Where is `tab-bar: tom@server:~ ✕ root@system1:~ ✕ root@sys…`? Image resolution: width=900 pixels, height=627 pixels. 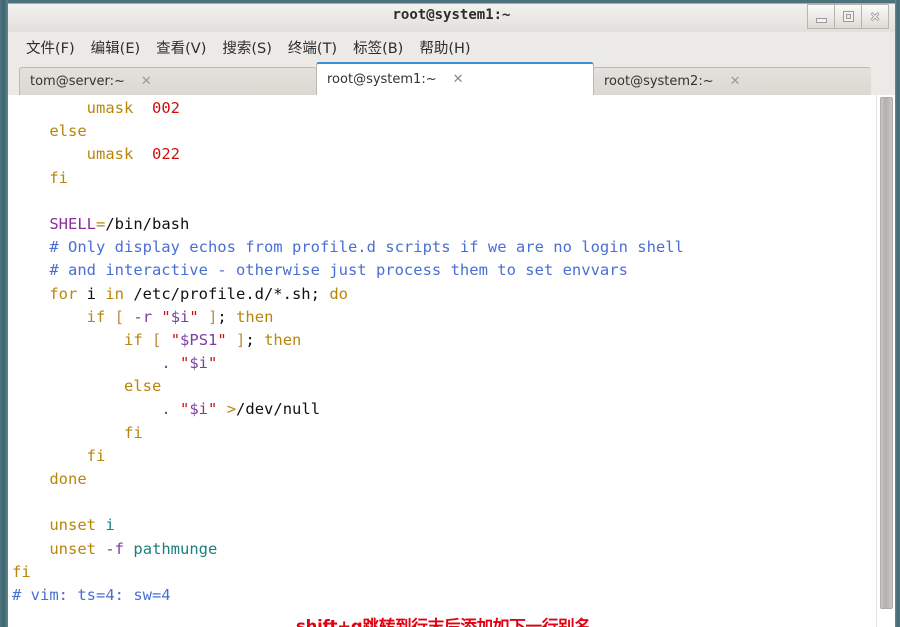 tab-bar: tom@server:~ ✕ root@system1:~ ✕ root@sys… is located at coordinates (451, 78).